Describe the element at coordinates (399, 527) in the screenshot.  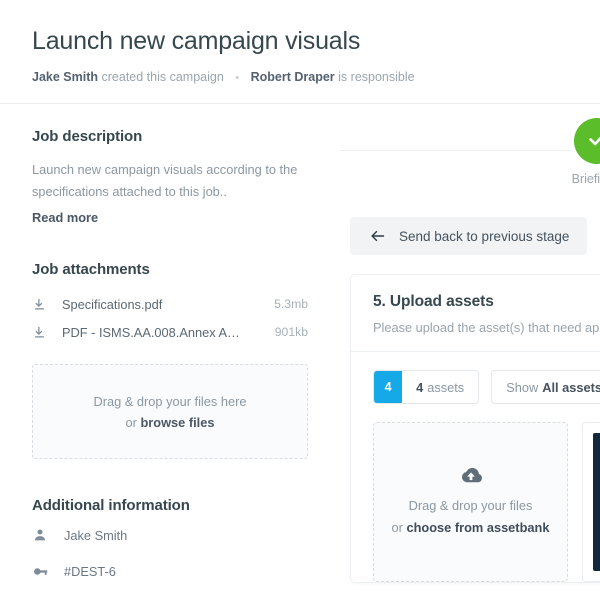
I see `asset-dropzone-or: or` at that location.